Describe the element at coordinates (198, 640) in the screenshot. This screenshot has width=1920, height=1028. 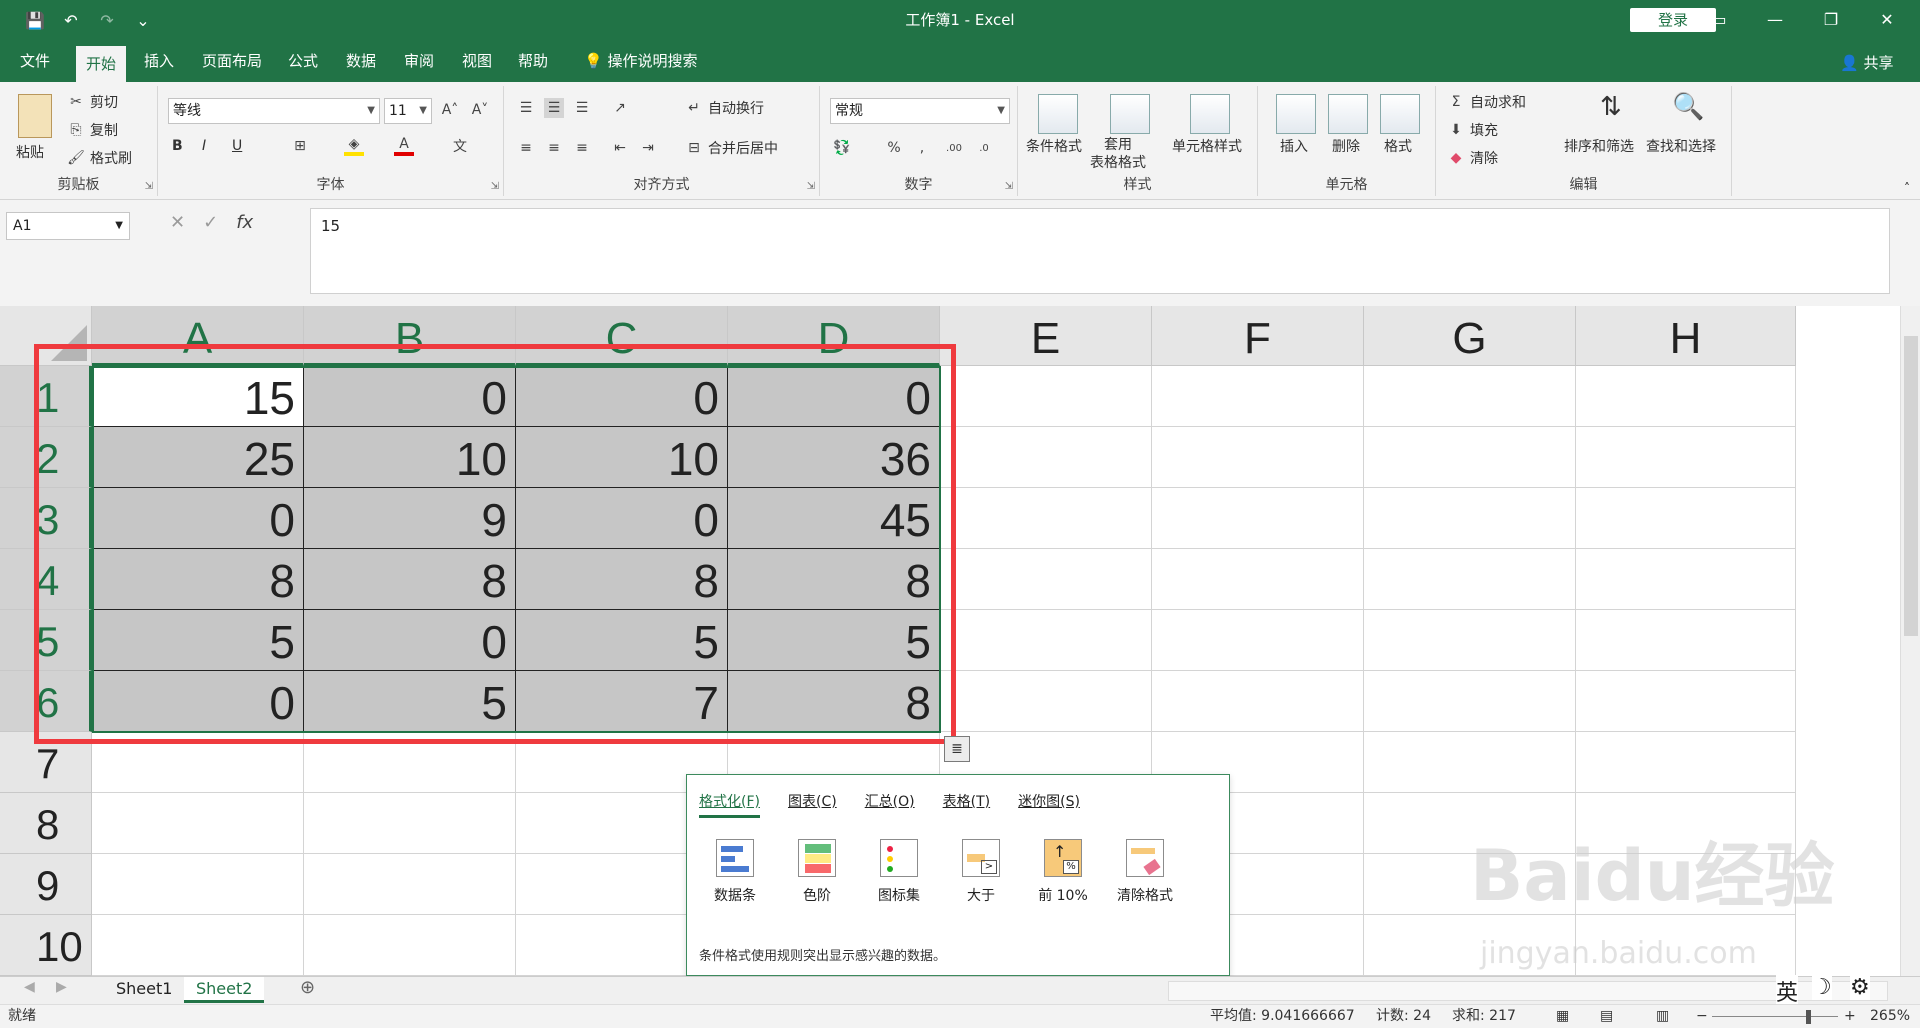
I see `cell-a5: 5` at that location.